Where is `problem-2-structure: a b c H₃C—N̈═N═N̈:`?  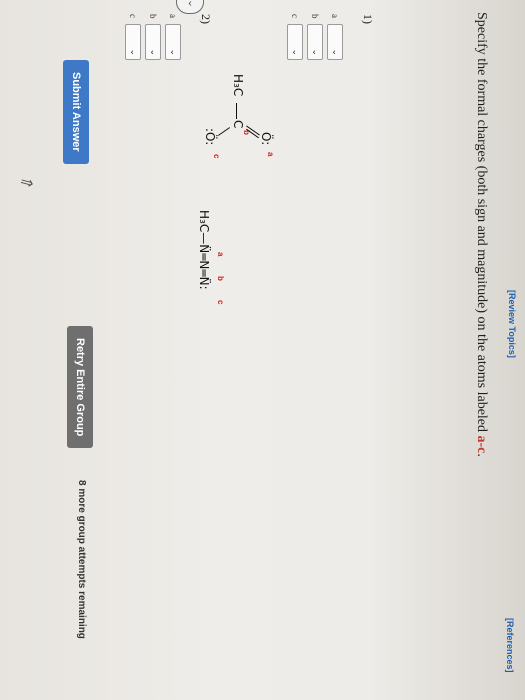 problem-2-structure: a b c H₃C—N̈═N═N̈: is located at coordinates (210, 257).